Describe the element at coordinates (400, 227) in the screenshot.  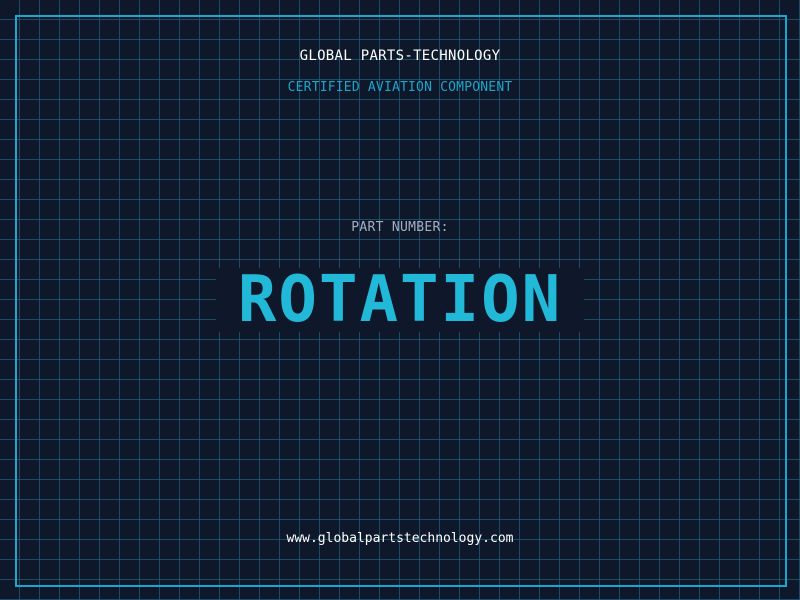
I see `part-number-label: PART NUMBER:` at that location.